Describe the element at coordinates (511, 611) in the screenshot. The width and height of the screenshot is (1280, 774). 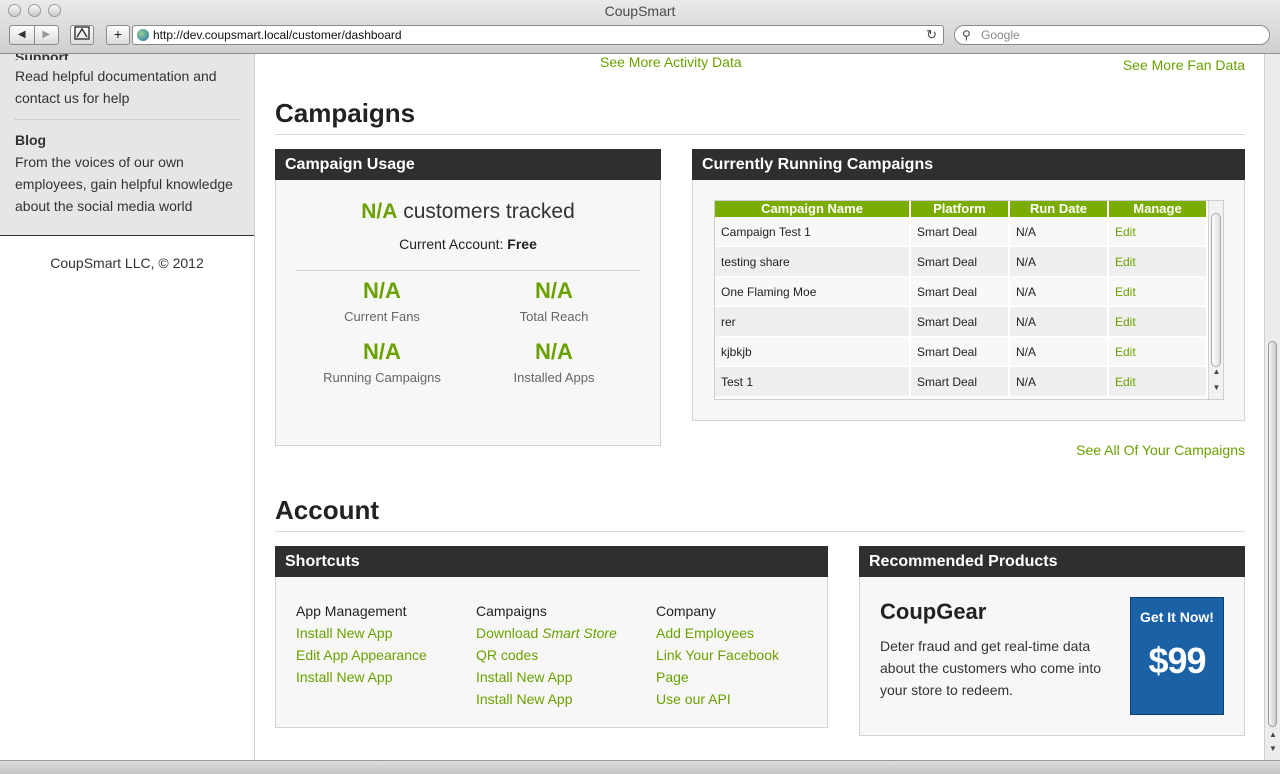
I see `shortcut-column-header: Campaigns` at that location.